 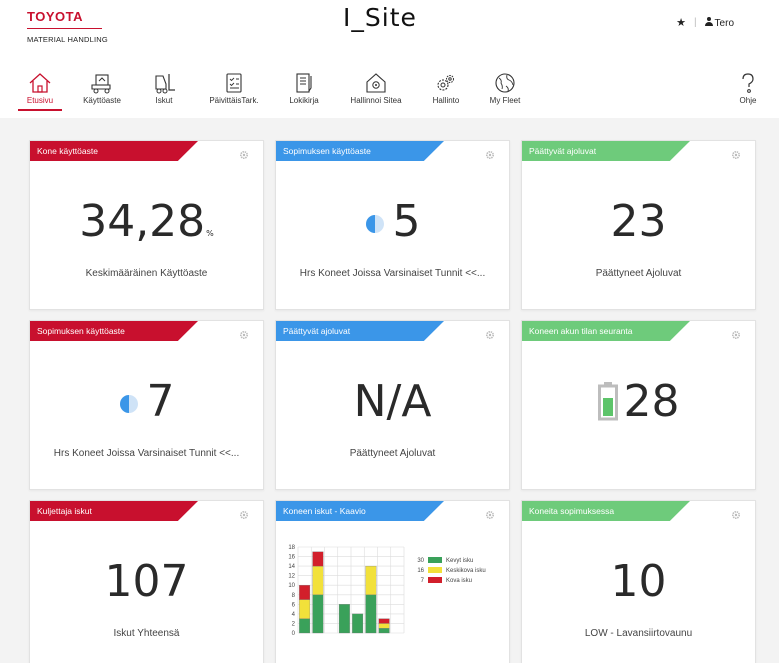 What do you see at coordinates (708, 21) in the screenshot?
I see `user-icon` at bounding box center [708, 21].